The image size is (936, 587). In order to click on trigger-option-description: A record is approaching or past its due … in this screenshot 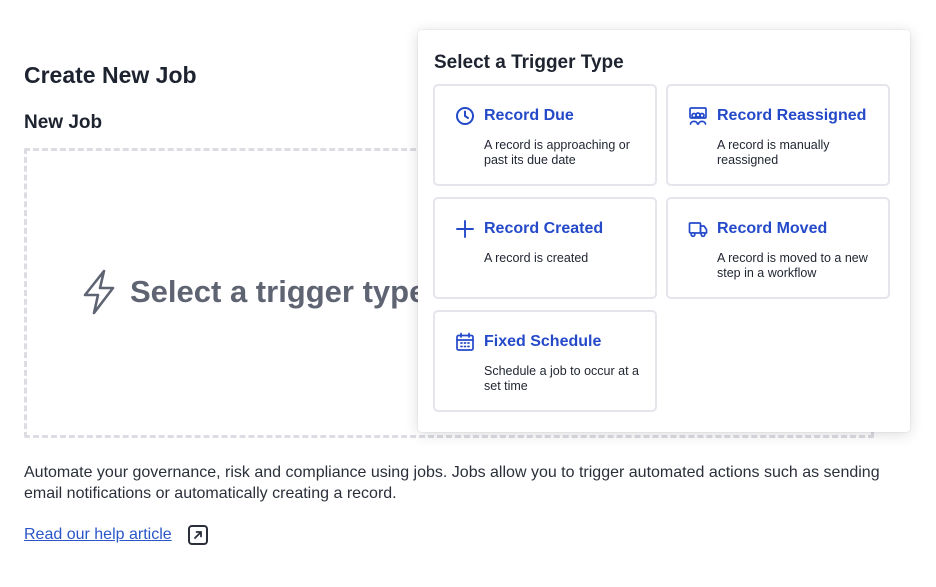, I will do `click(557, 152)`.